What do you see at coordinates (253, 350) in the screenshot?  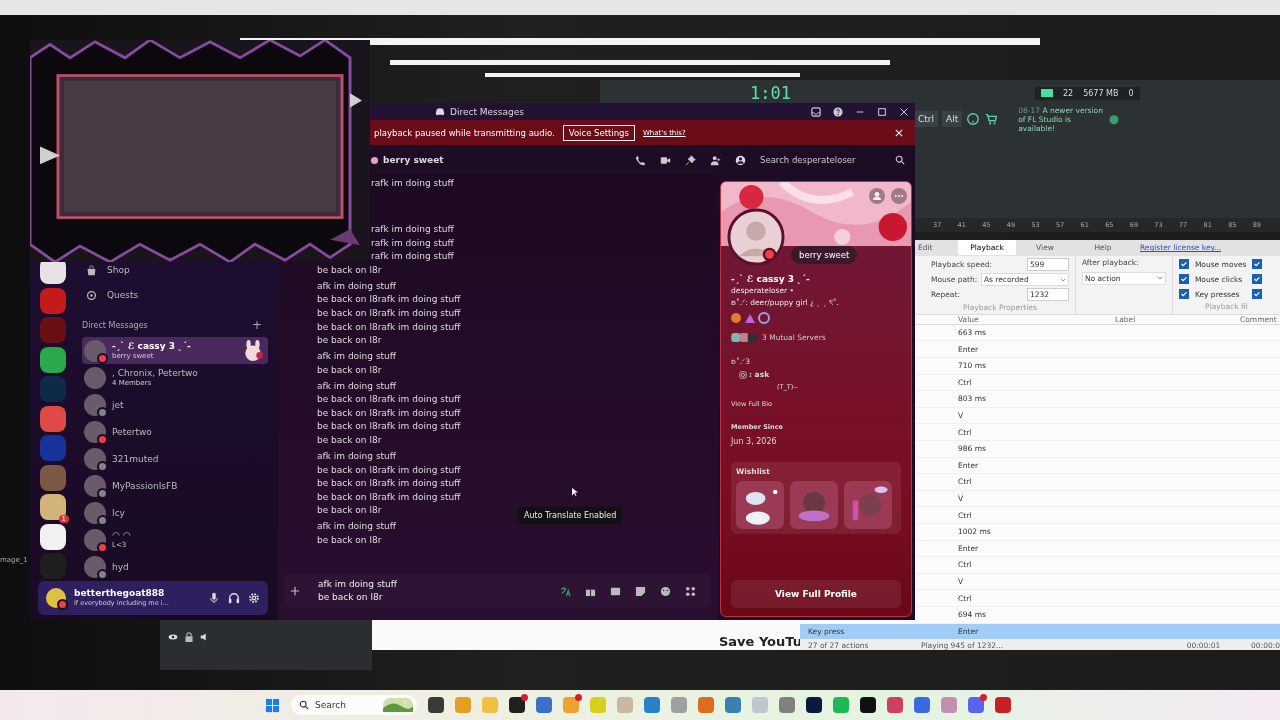 I see `bunny-sticker-icon` at bounding box center [253, 350].